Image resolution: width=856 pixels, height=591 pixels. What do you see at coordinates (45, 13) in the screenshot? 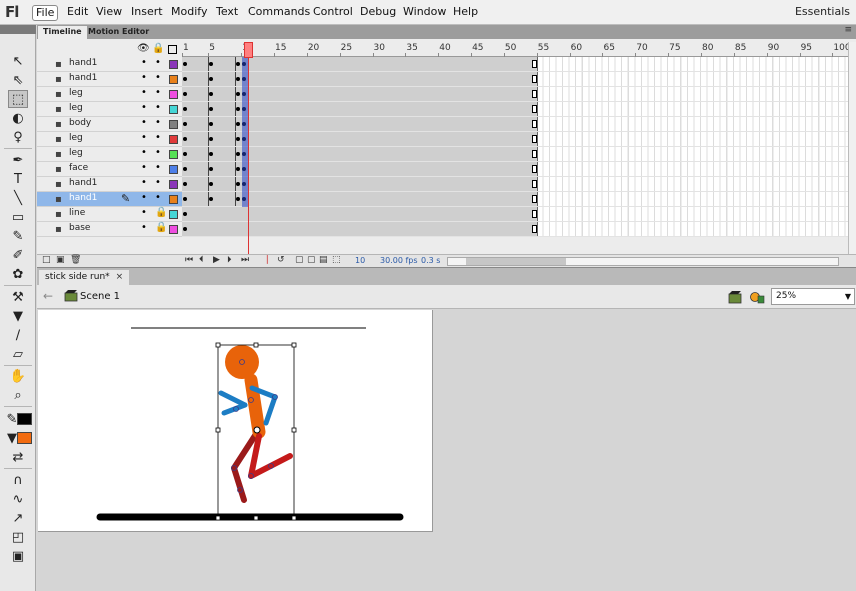
I see `menu-file: File` at bounding box center [45, 13].